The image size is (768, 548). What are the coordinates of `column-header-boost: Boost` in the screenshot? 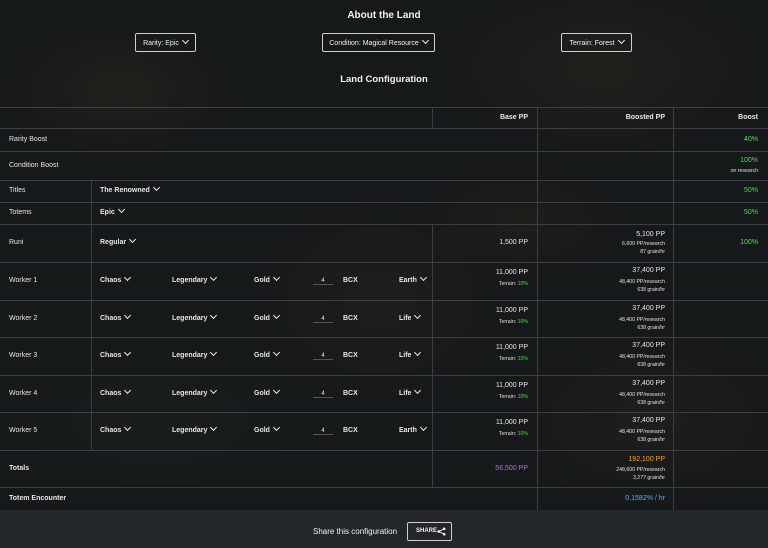 It's located at (748, 117).